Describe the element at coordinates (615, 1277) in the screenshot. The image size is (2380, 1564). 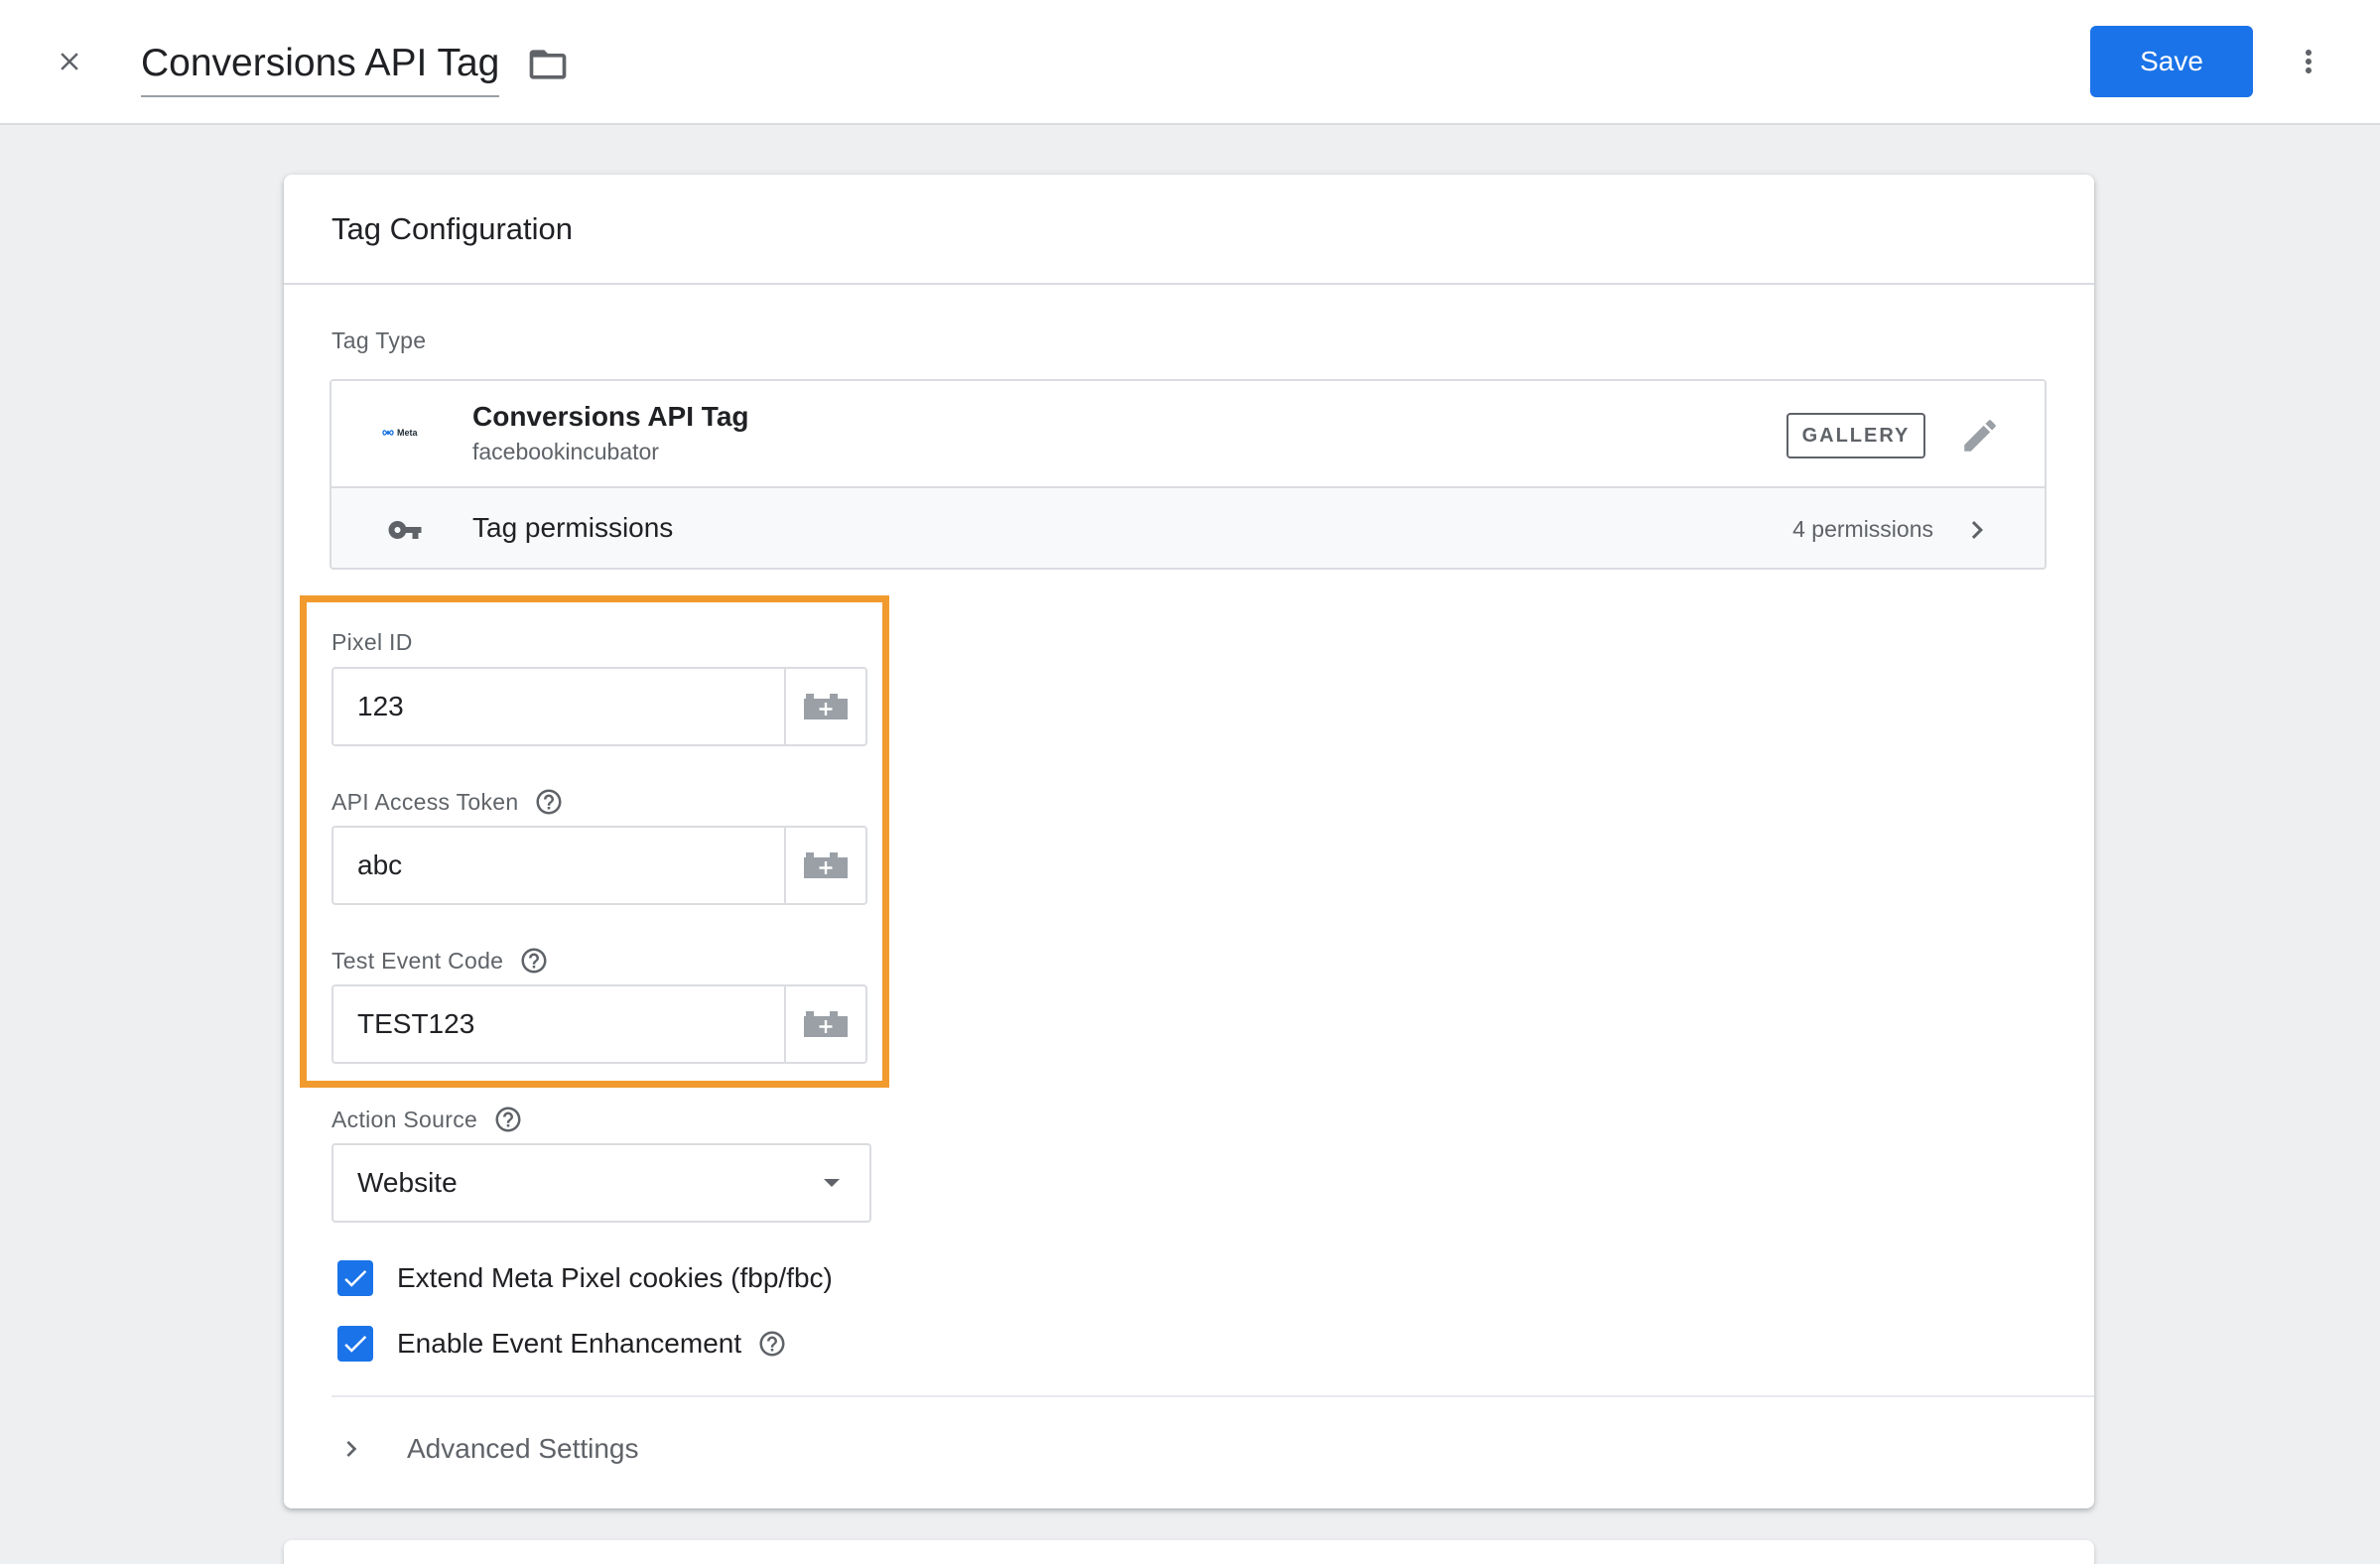
I see `extend-cookies-label: Extend Meta Pixel cookies (fbp/fbc)` at that location.